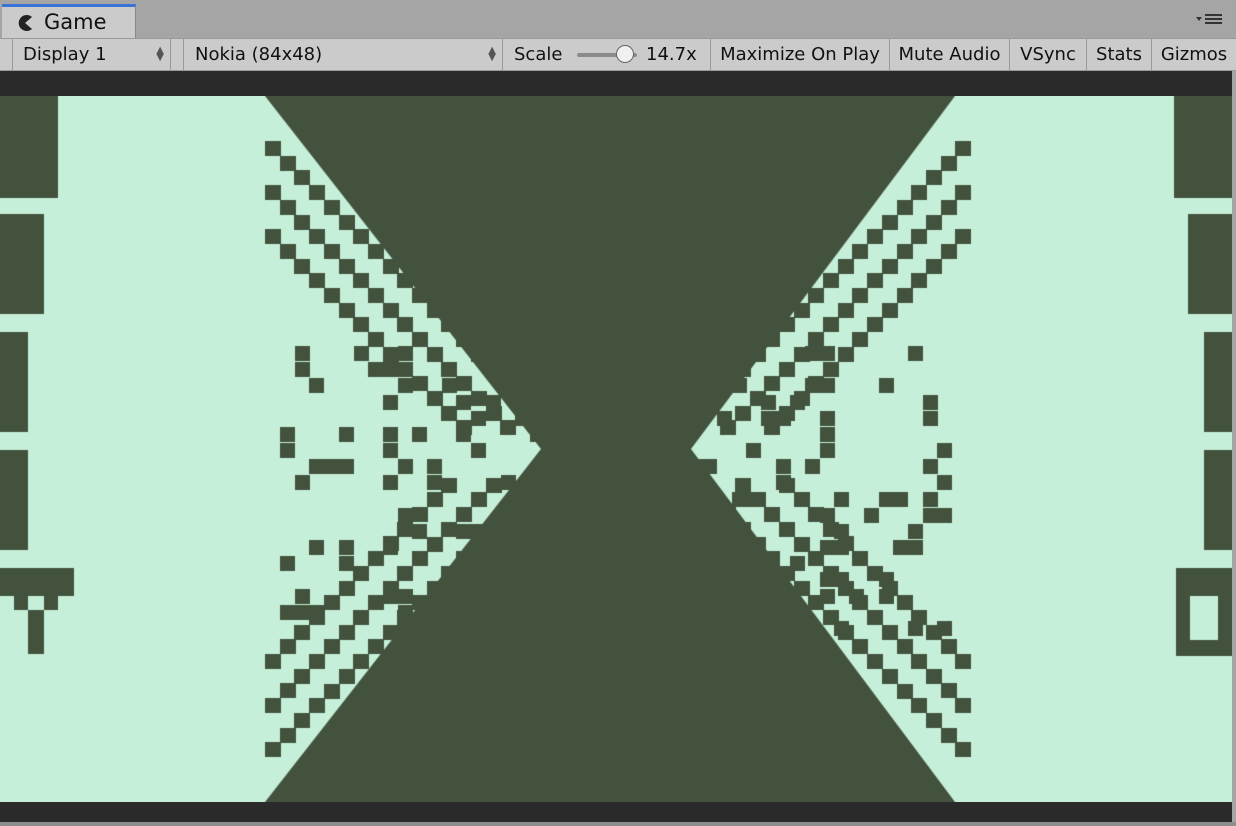  What do you see at coordinates (1048, 54) in the screenshot?
I see `vsync-toggle: VSync` at bounding box center [1048, 54].